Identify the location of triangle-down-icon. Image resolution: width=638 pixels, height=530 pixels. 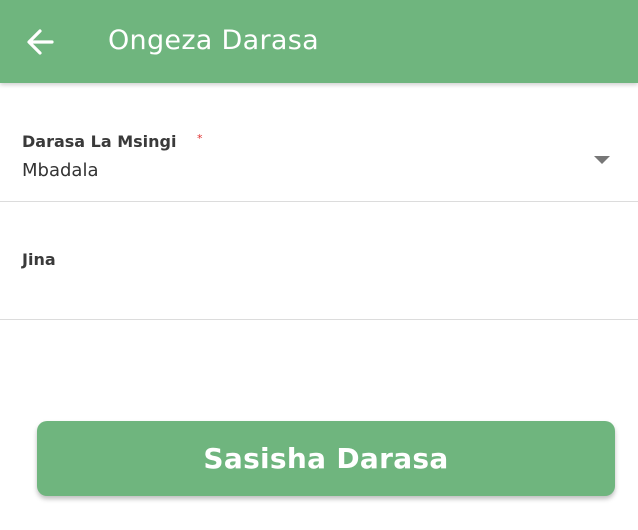
(602, 160).